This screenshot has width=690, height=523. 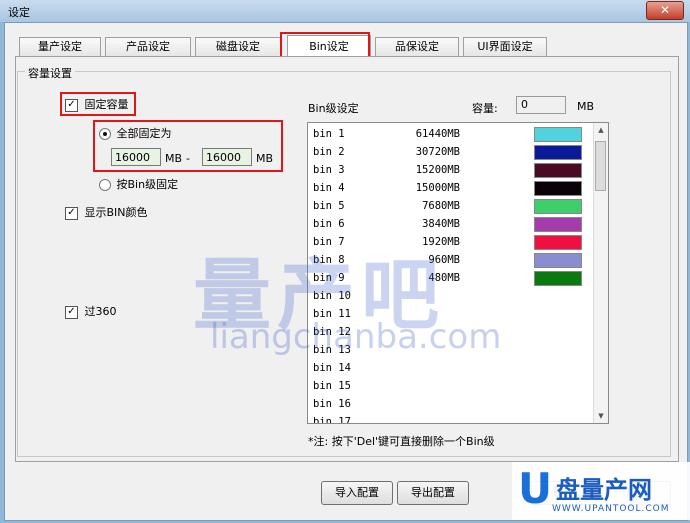 What do you see at coordinates (600, 166) in the screenshot?
I see `scroll-thumb` at bounding box center [600, 166].